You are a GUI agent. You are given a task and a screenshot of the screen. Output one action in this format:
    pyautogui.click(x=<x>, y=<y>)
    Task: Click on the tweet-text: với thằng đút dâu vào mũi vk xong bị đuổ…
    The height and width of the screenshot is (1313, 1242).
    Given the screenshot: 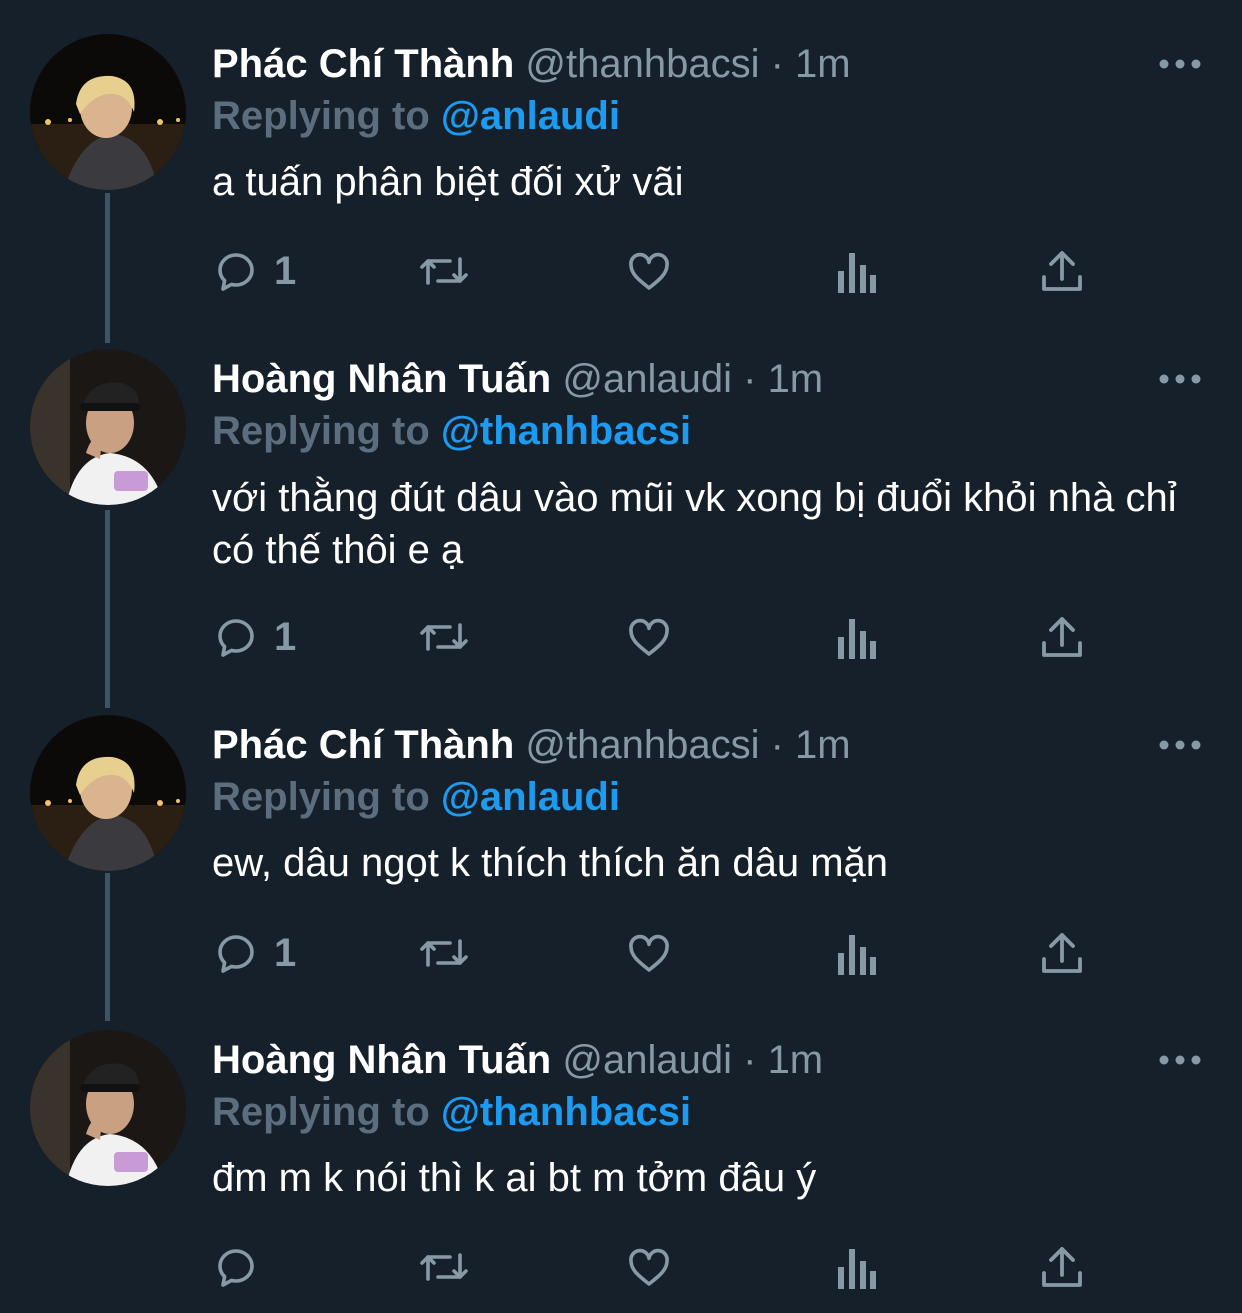 What is the action you would take?
    pyautogui.click(x=694, y=524)
    